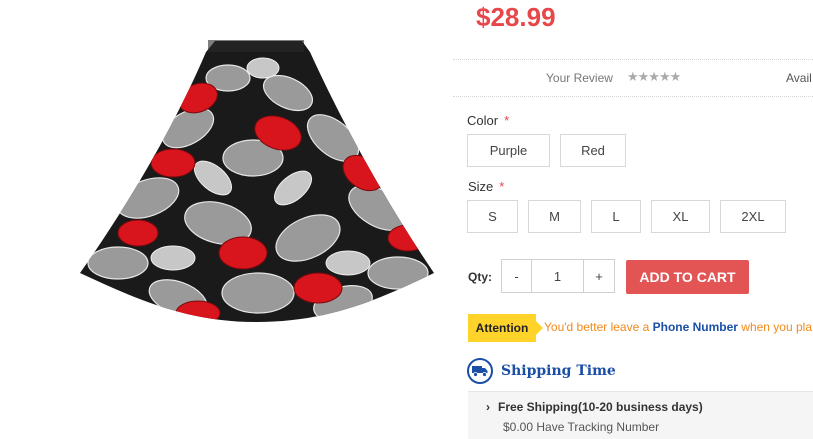 This screenshot has height=439, width=813. Describe the element at coordinates (654, 77) in the screenshot. I see `review-stars: ★★★★★` at that location.